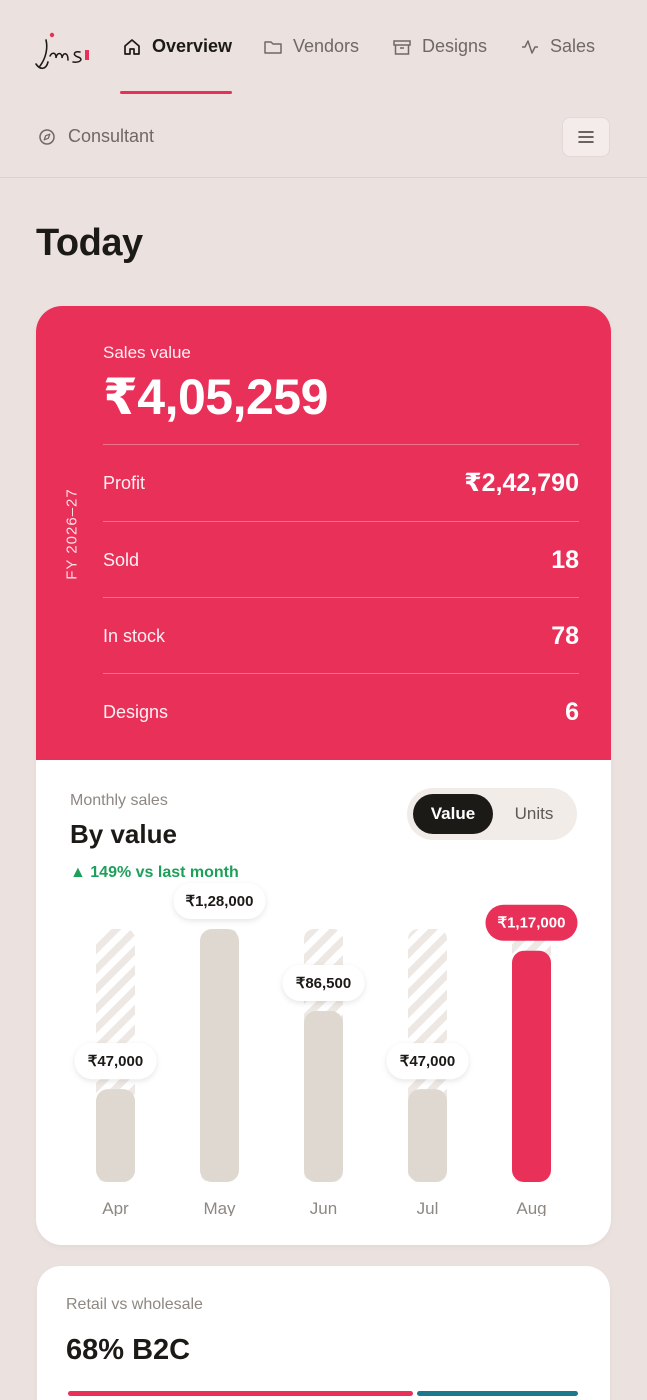 The width and height of the screenshot is (647, 1400). What do you see at coordinates (323, 1096) in the screenshot?
I see `bar-jun` at bounding box center [323, 1096].